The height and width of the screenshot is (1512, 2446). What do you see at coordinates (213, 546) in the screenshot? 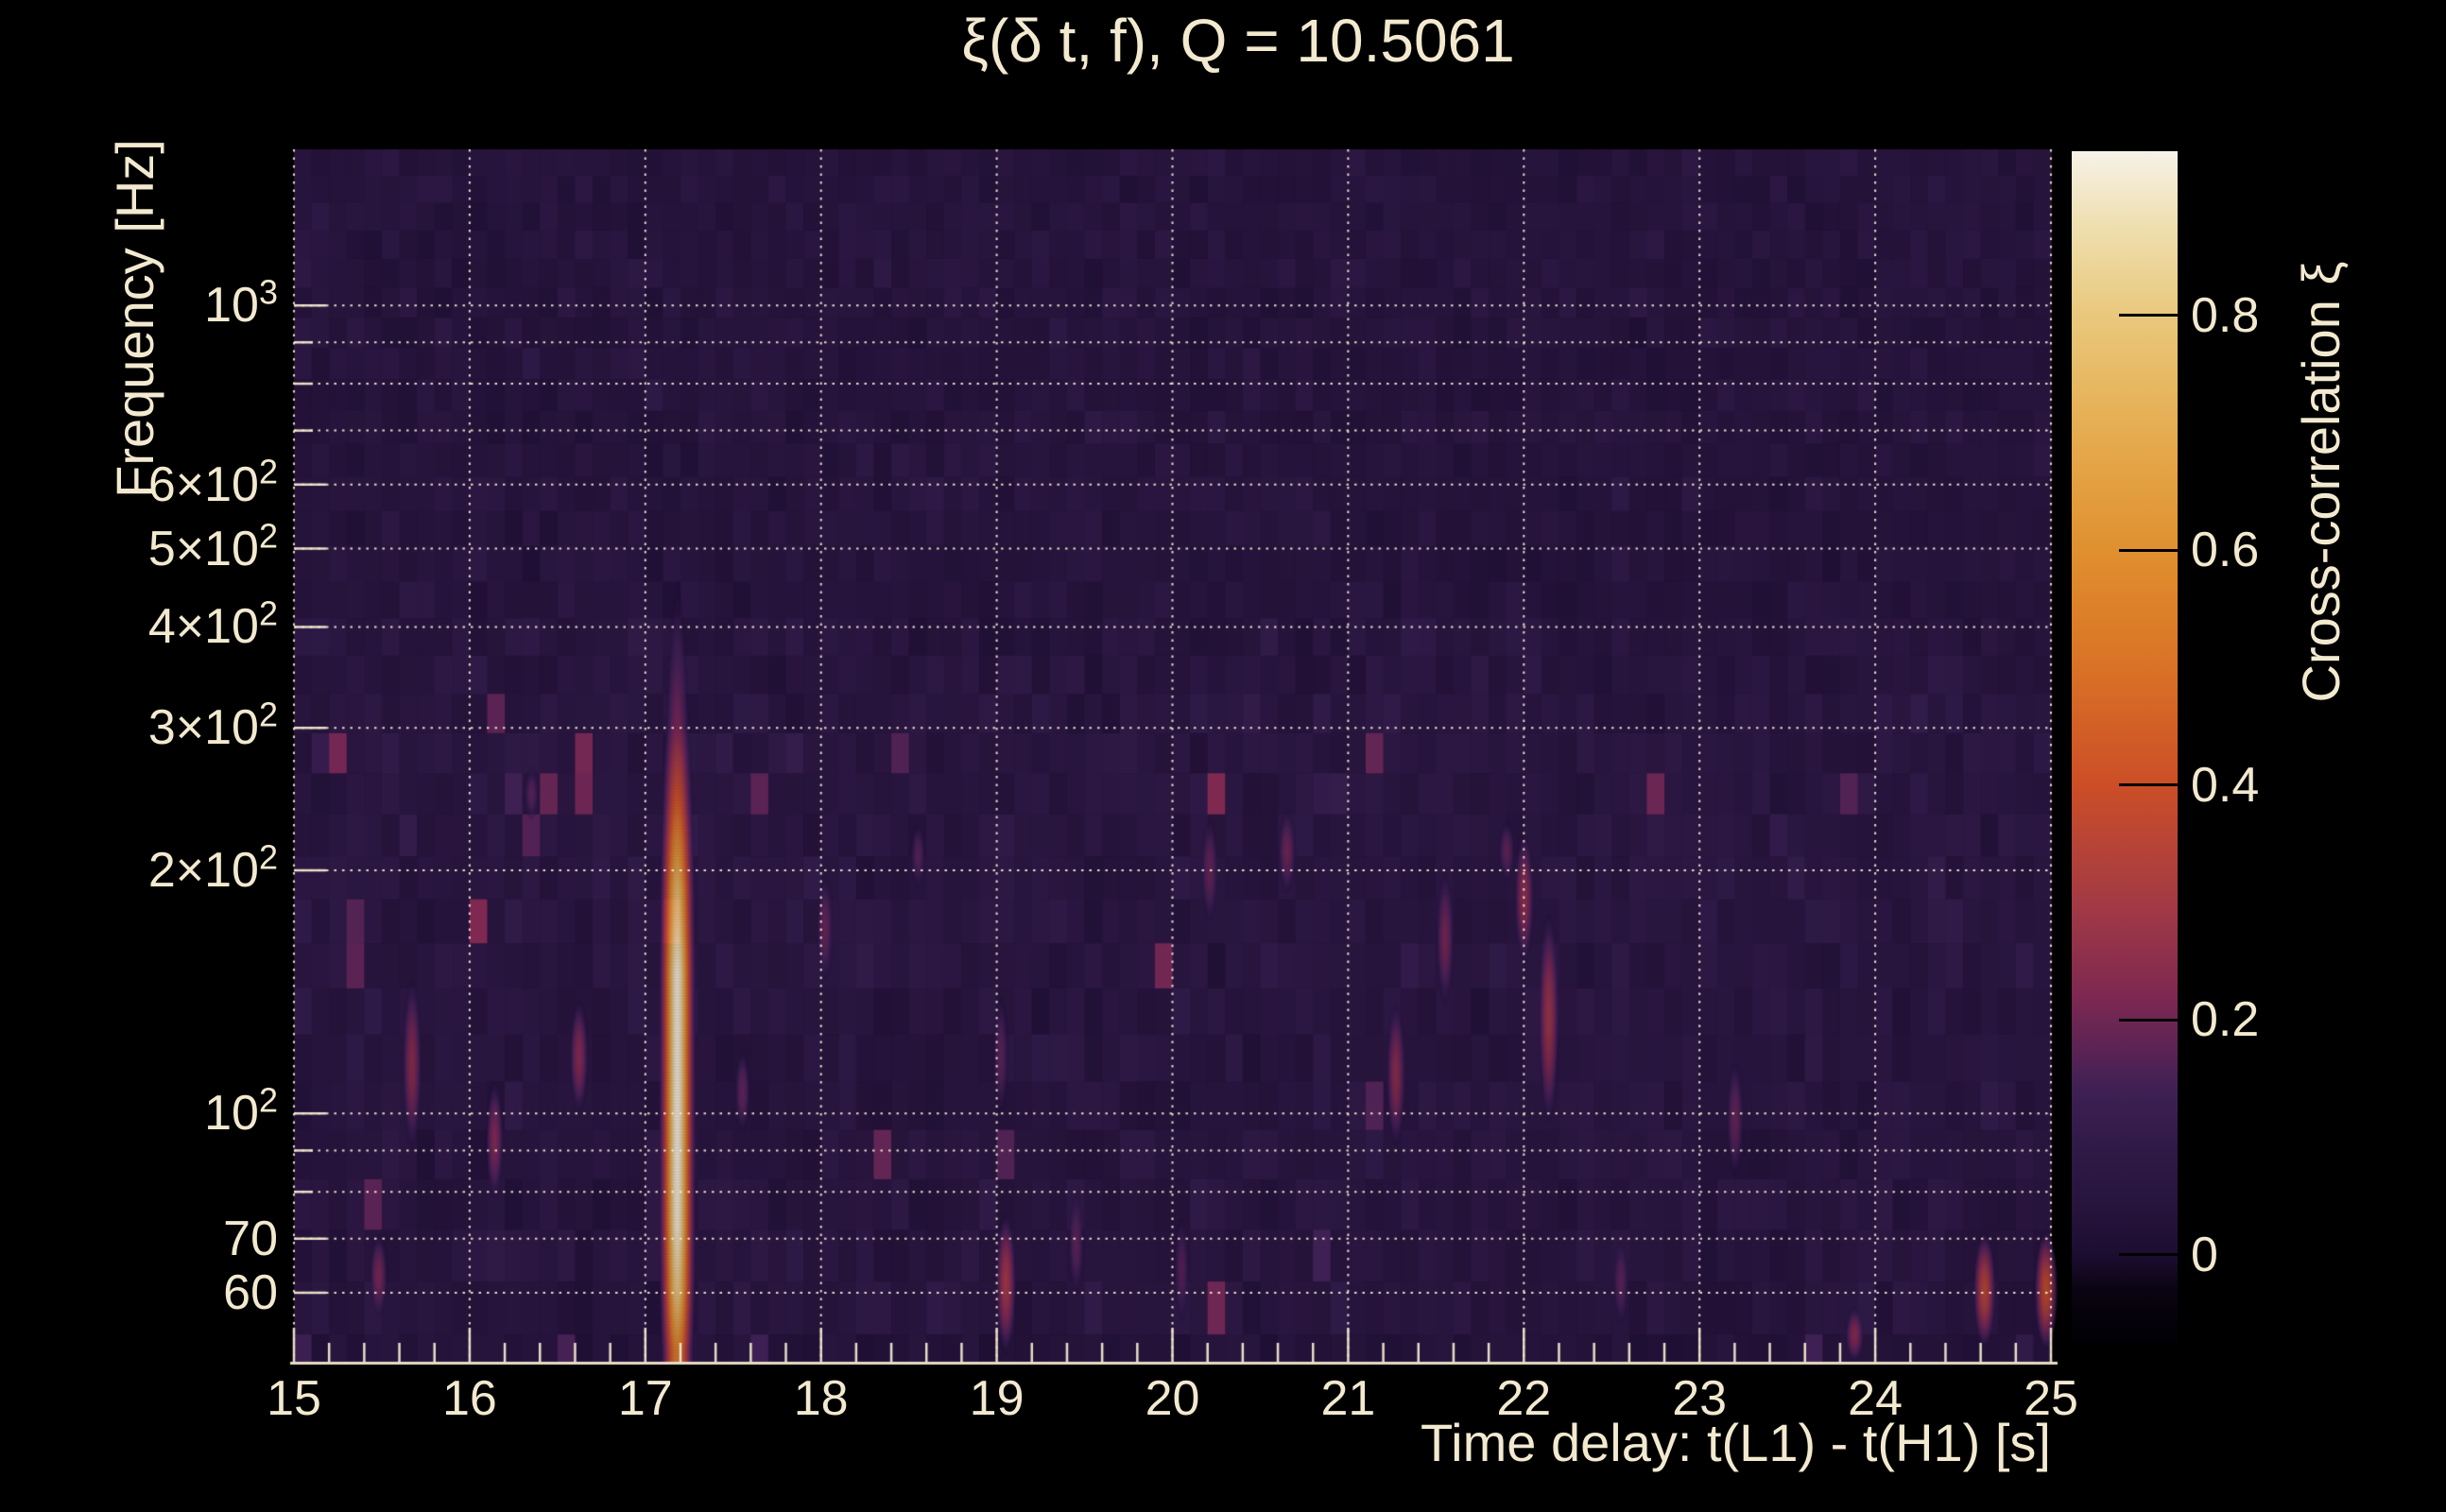
I see `y-tick-label-500hz: 5×102` at bounding box center [213, 546].